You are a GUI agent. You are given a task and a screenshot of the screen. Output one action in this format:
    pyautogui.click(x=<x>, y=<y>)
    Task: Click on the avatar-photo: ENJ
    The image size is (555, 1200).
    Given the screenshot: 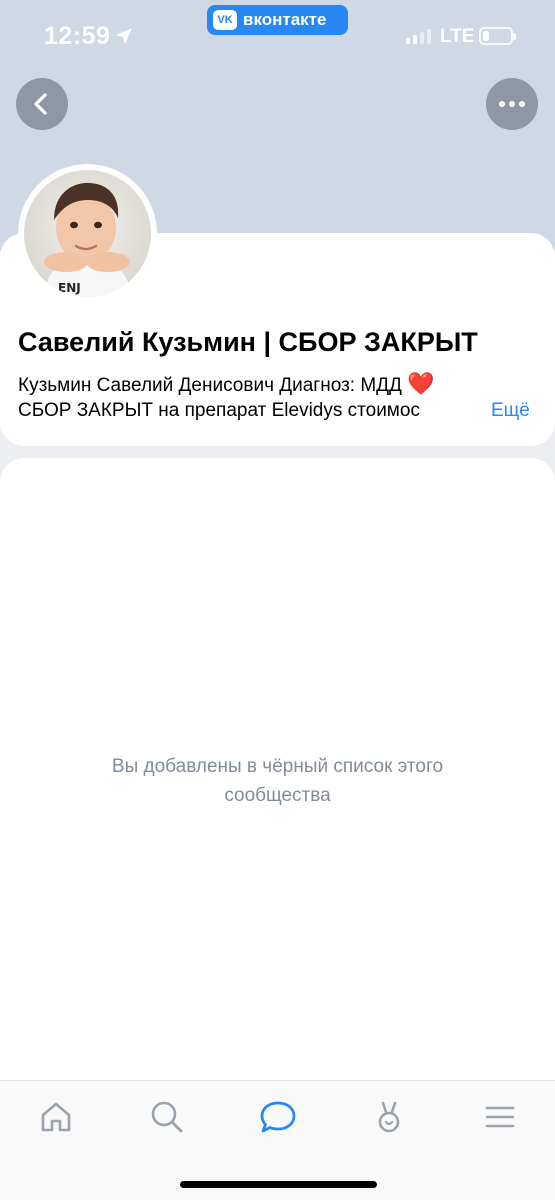 What is the action you would take?
    pyautogui.click(x=87, y=233)
    